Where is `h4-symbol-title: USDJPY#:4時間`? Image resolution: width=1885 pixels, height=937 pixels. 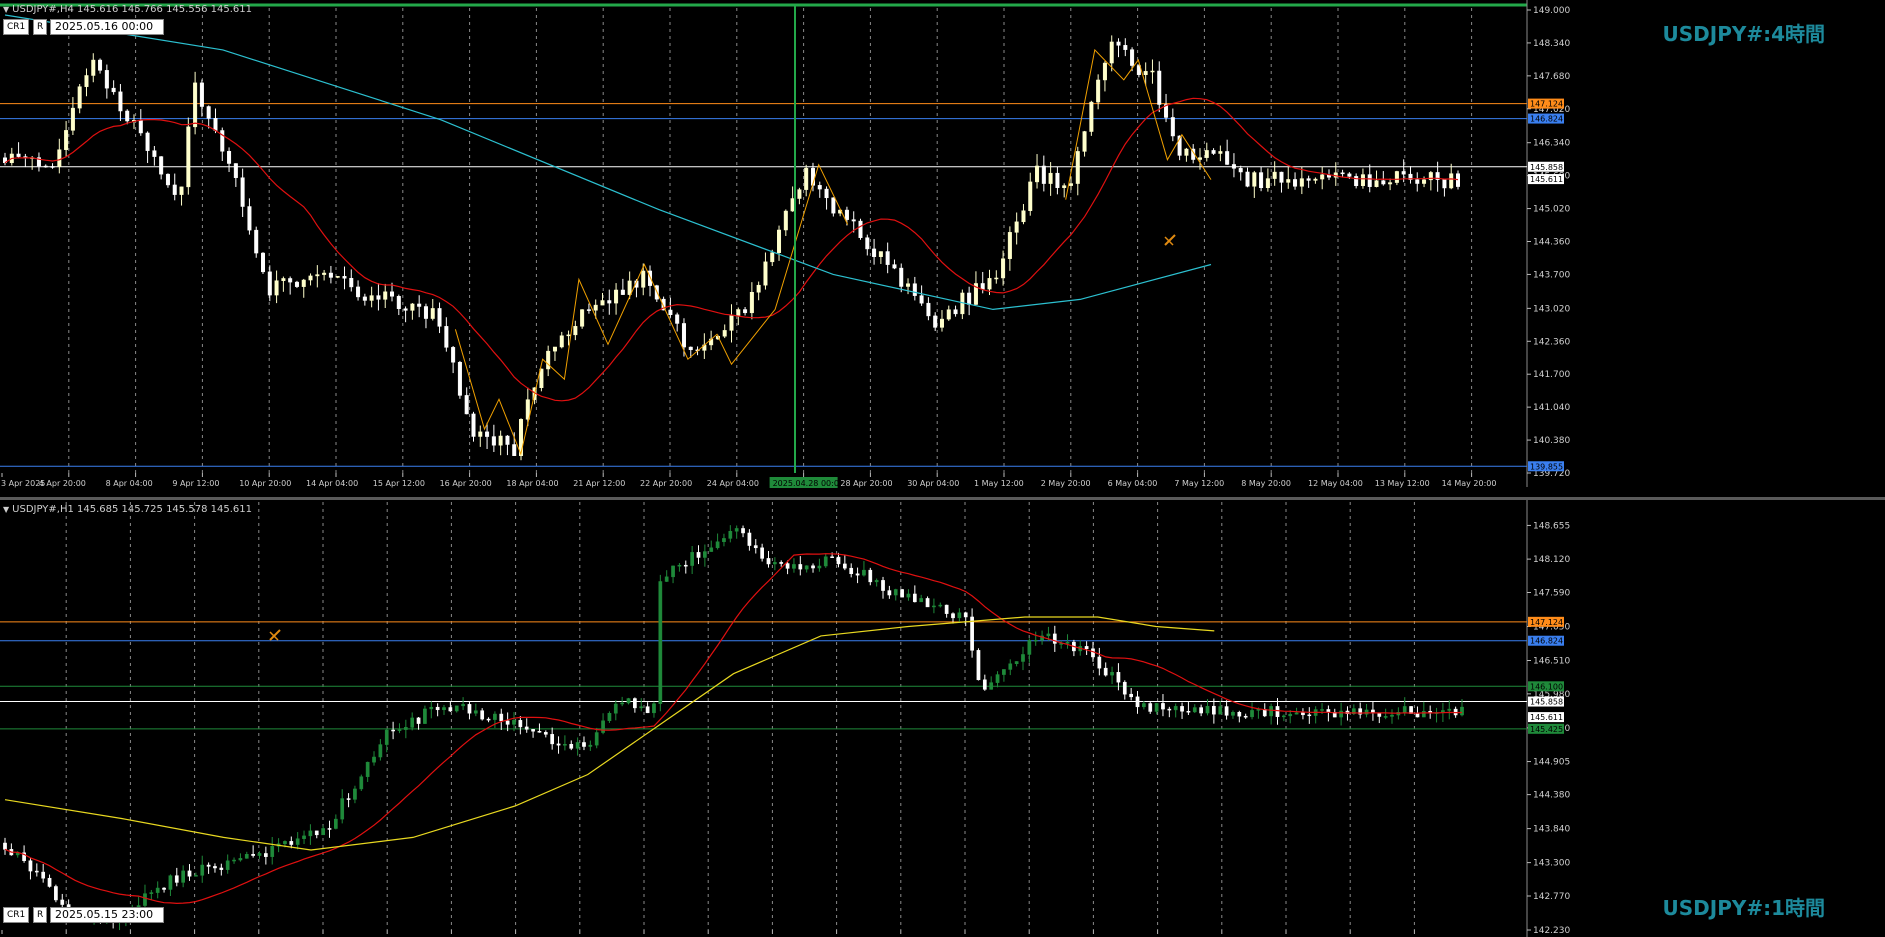
h4-symbol-title: USDJPY#:4時間 is located at coordinates (1744, 34).